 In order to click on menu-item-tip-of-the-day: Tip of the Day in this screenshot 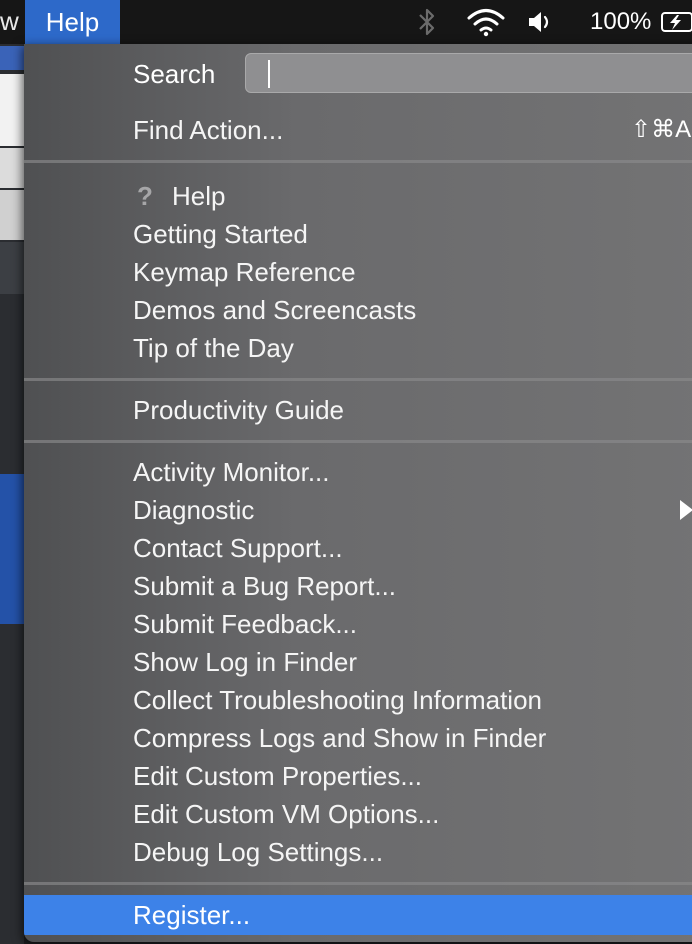, I will do `click(213, 348)`.